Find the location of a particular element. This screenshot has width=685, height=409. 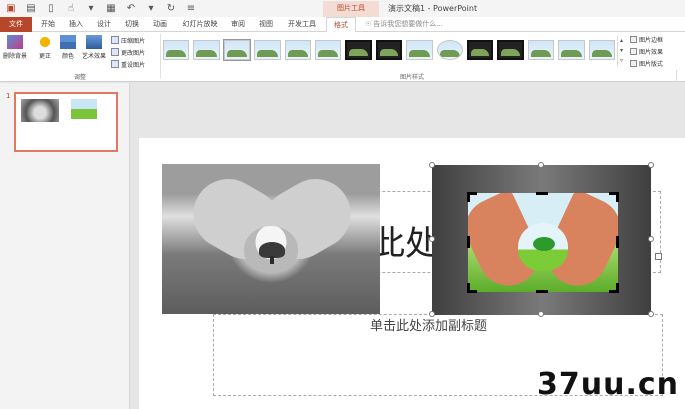

quick-access-toolbar: ▣ ▤ ▯ ☝ ▾ ▦ ↶ ▾ ↻ ≡ is located at coordinates (101, 8).